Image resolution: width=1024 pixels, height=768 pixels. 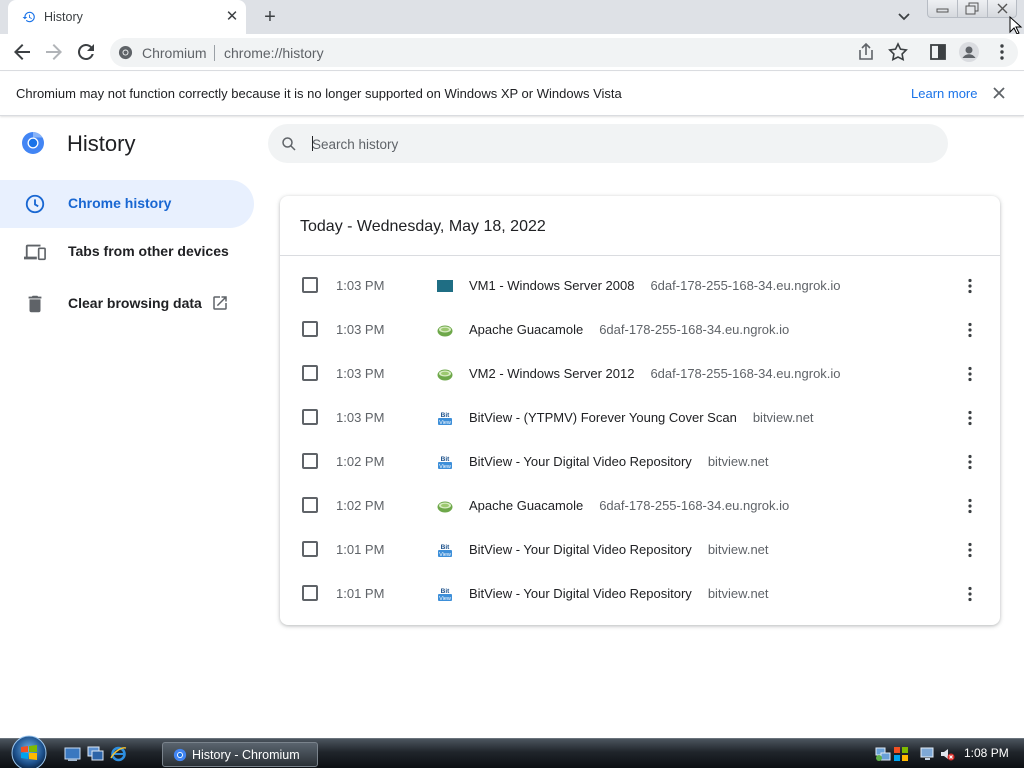 I want to click on new-tab-button: +, so click(x=270, y=17).